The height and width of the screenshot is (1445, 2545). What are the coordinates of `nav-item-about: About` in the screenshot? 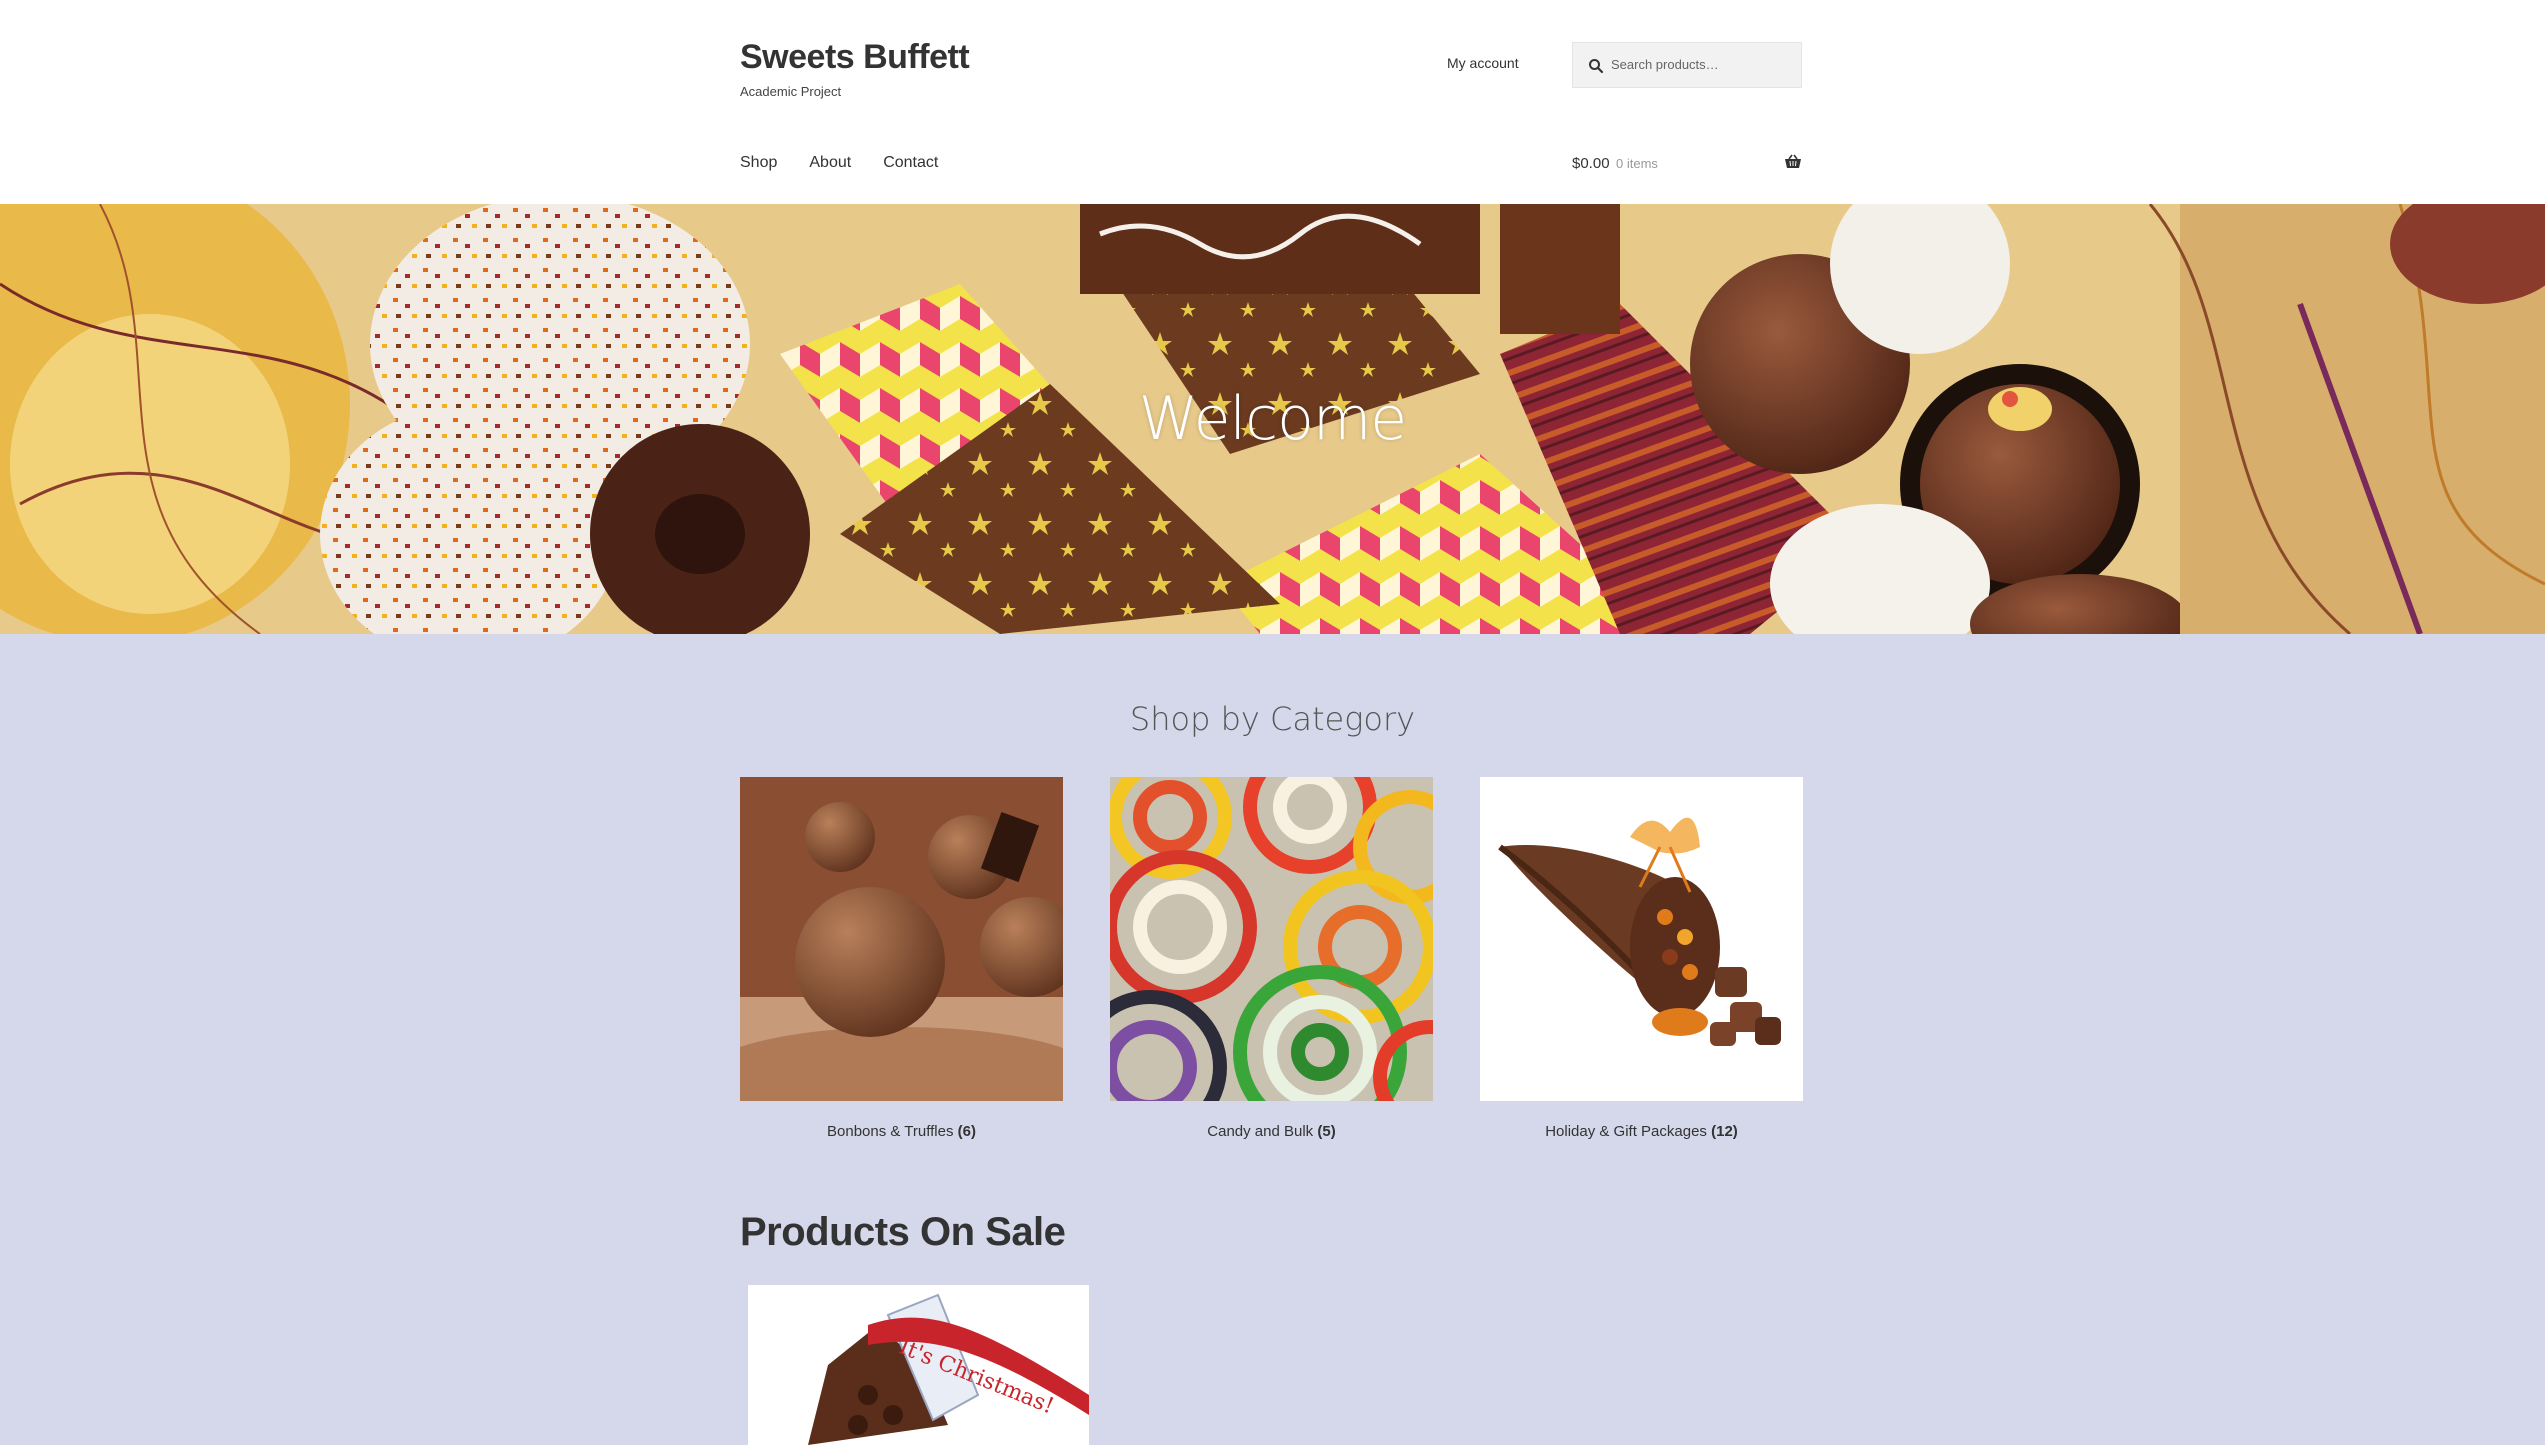 It's located at (830, 163).